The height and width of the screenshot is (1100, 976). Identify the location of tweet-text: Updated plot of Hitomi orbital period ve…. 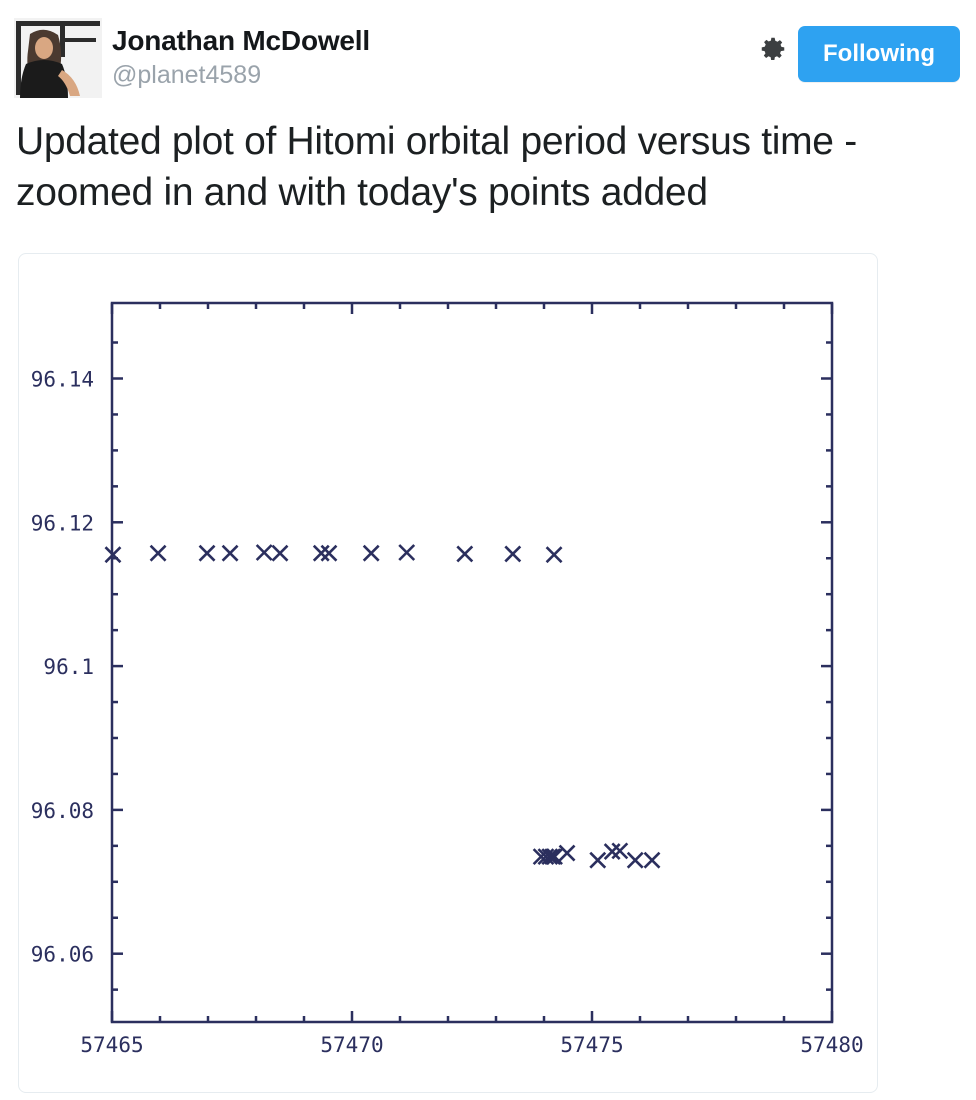
(436, 167).